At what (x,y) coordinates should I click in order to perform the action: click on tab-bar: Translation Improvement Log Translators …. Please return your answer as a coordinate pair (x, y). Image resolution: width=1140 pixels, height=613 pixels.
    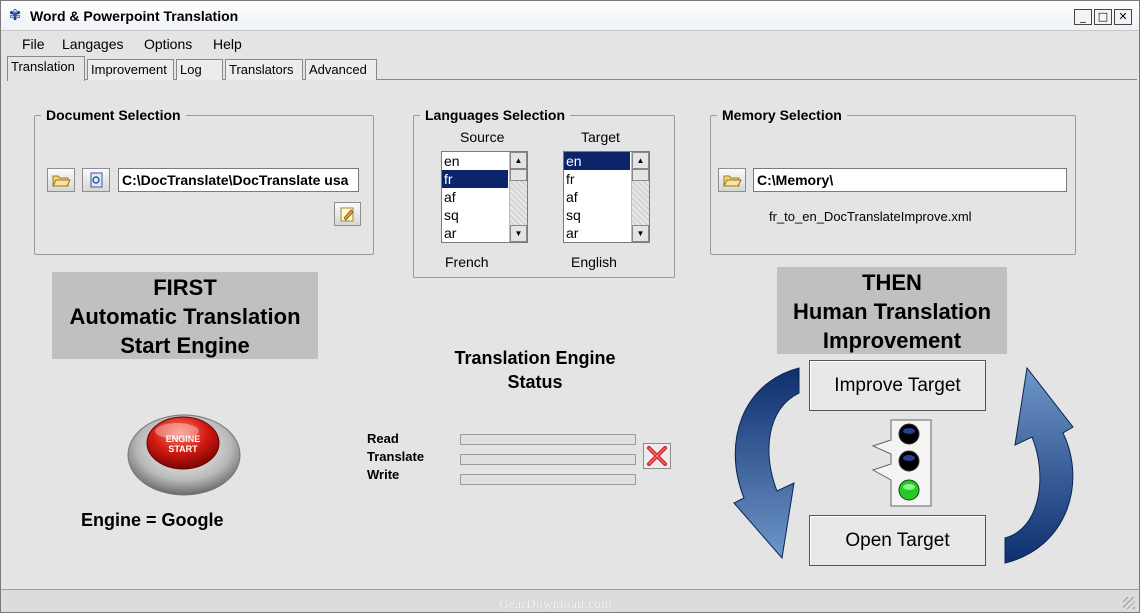
    Looking at the image, I should click on (572, 68).